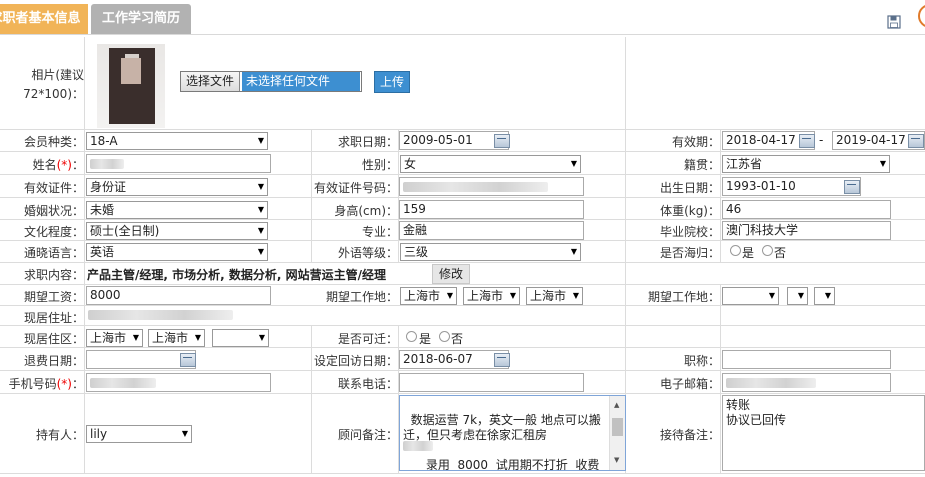 This screenshot has height=477, width=925. Describe the element at coordinates (178, 382) in the screenshot. I see `mobile-input` at that location.